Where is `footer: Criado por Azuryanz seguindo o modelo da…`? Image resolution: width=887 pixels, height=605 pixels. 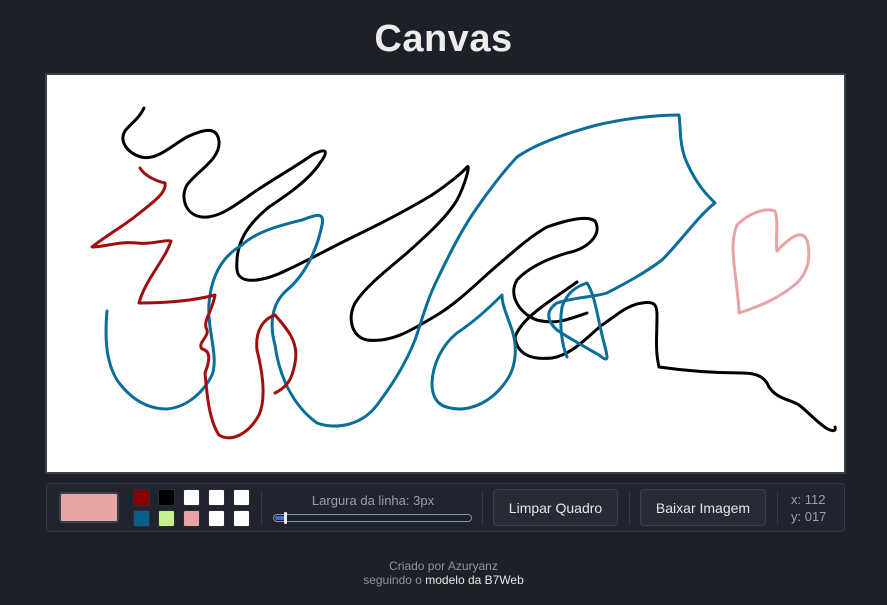
footer: Criado por Azuryanz seguindo o modelo da… is located at coordinates (443, 573).